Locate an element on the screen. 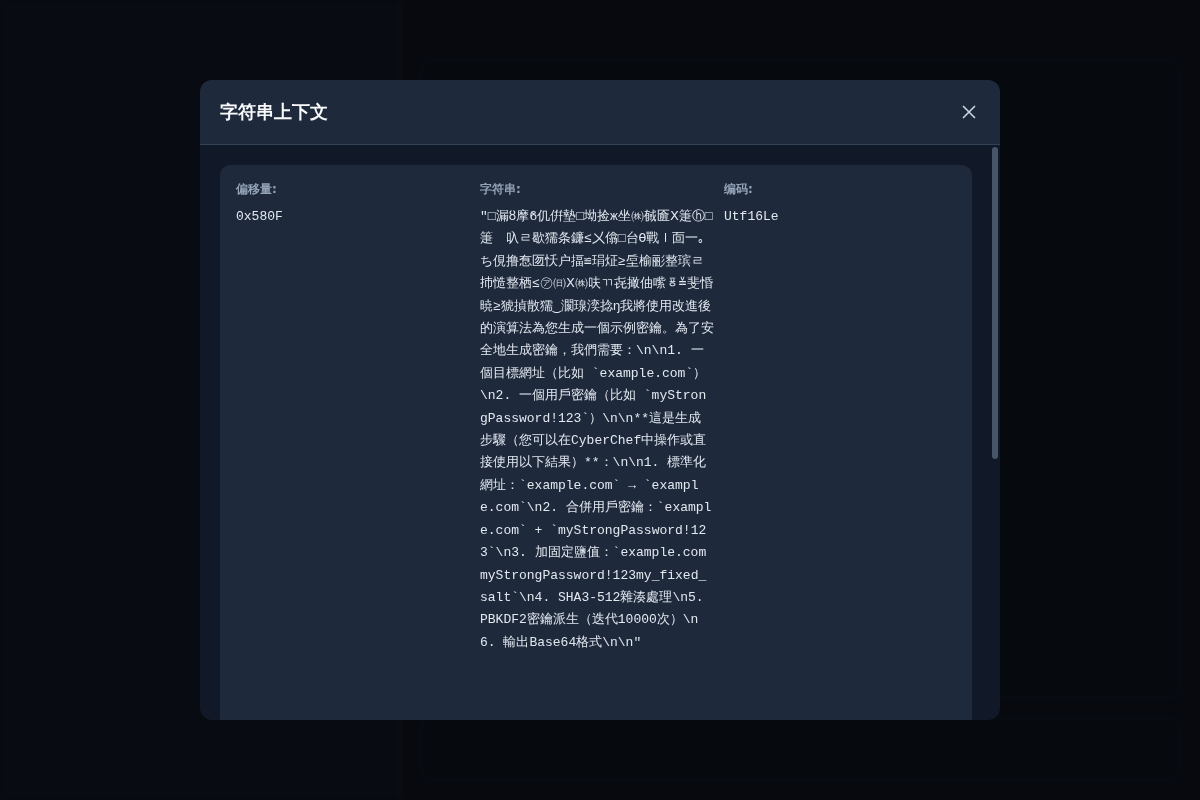 This screenshot has width=1200, height=800. field-value: Utf16Le is located at coordinates (752, 217).